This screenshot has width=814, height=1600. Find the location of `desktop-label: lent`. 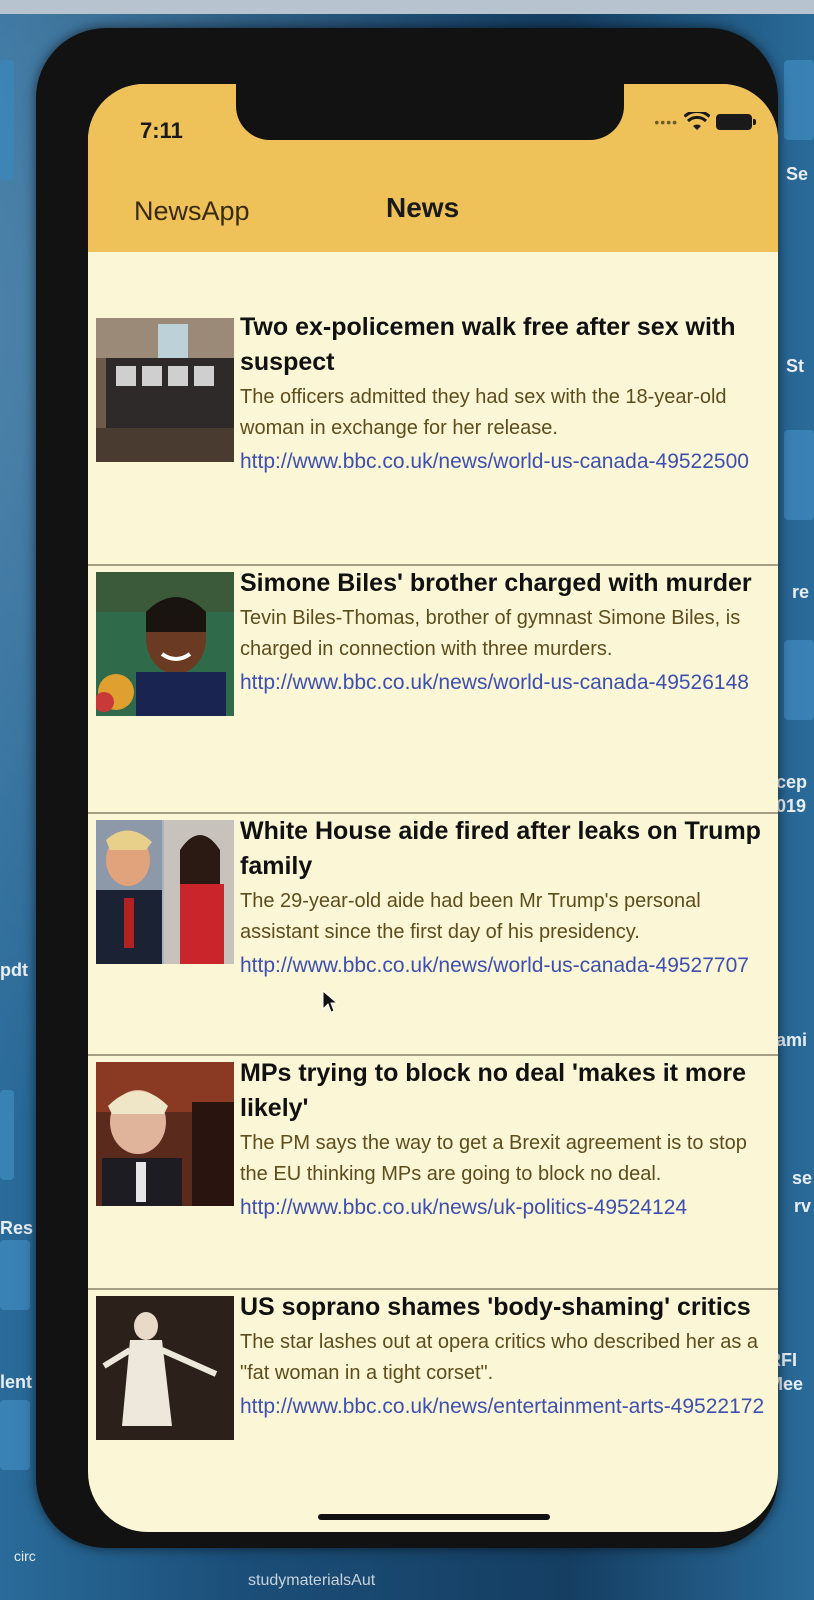

desktop-label: lent is located at coordinates (16, 1382).